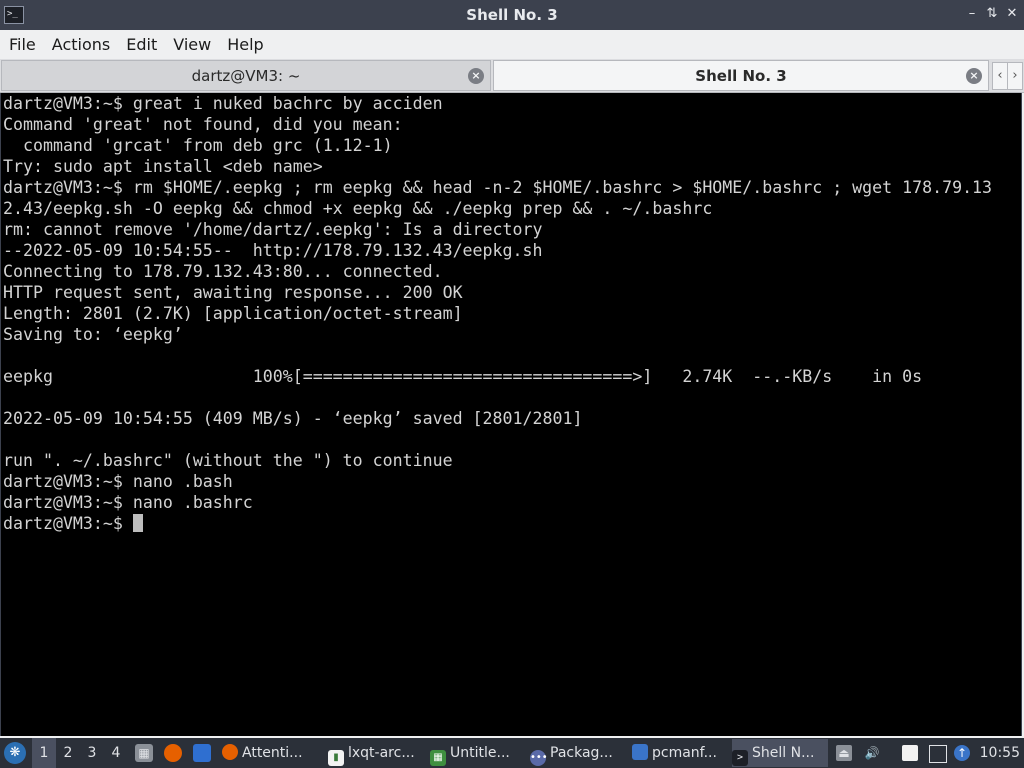 Image resolution: width=1024 pixels, height=768 pixels. I want to click on document-icon: ▮, so click(336, 758).